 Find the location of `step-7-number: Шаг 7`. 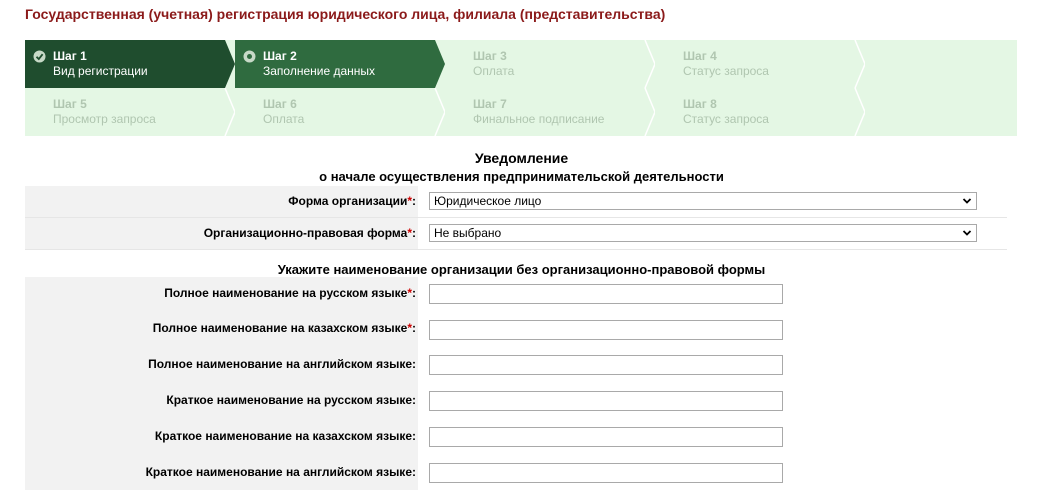

step-7-number: Шаг 7 is located at coordinates (490, 104).